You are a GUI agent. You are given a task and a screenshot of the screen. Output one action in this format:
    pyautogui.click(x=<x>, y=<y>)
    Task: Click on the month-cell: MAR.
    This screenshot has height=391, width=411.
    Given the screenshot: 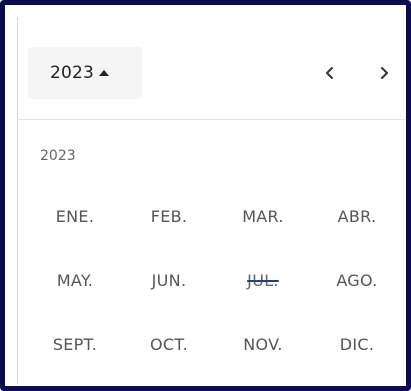 What is the action you would take?
    pyautogui.click(x=263, y=225)
    